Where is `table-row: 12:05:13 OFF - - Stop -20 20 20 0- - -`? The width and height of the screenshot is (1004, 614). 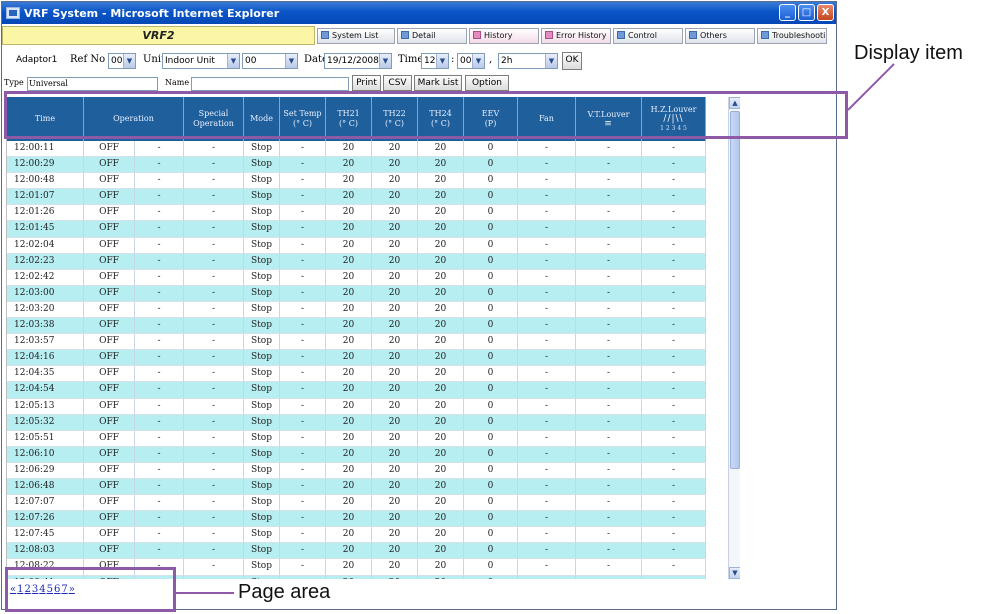 table-row: 12:05:13 OFF - - Stop -20 20 20 0- - - is located at coordinates (356, 406).